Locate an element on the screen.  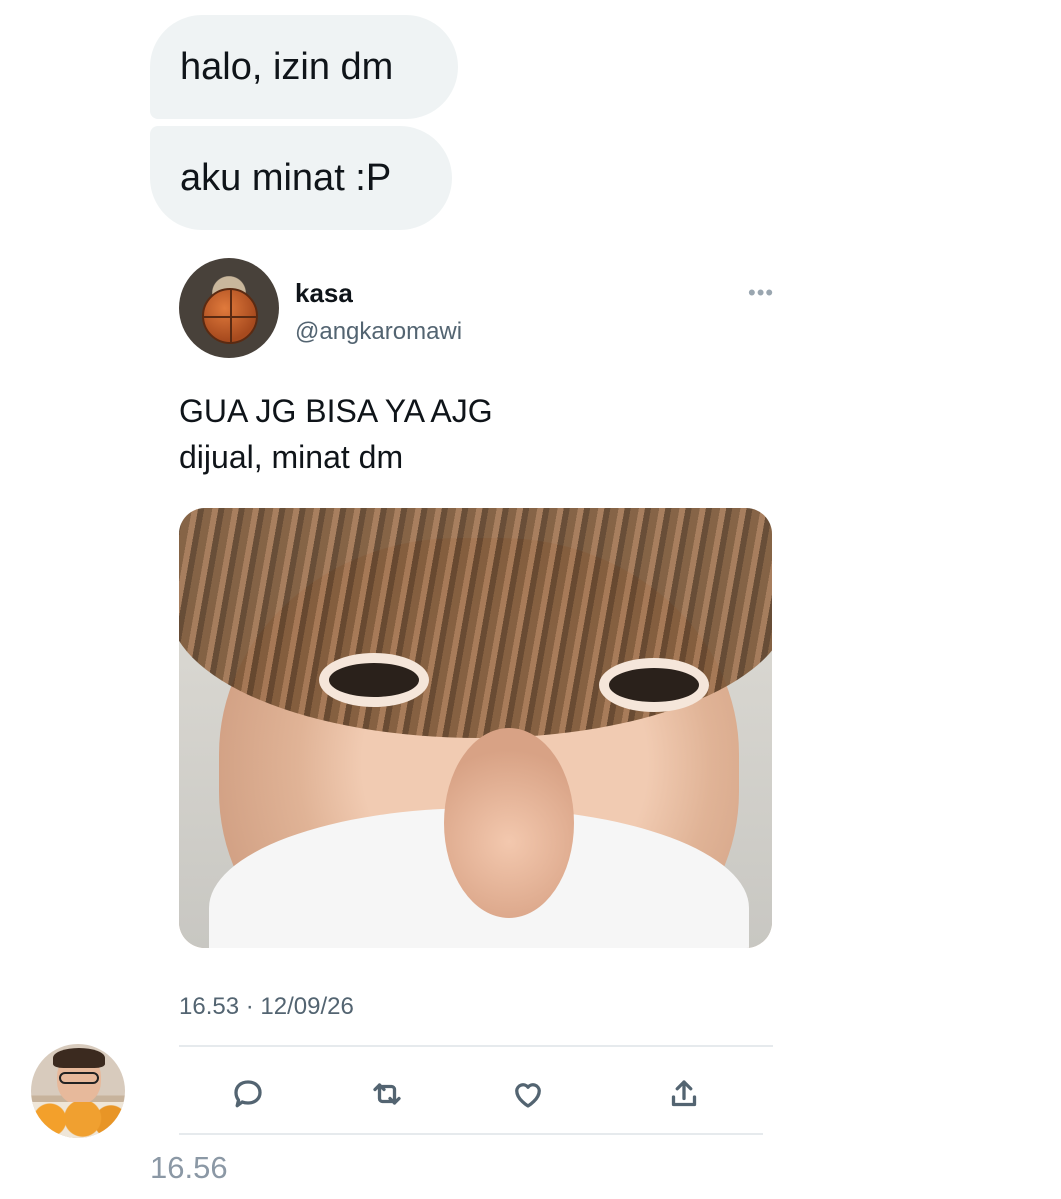
message-bubble: aku minat :P is located at coordinates (301, 178).